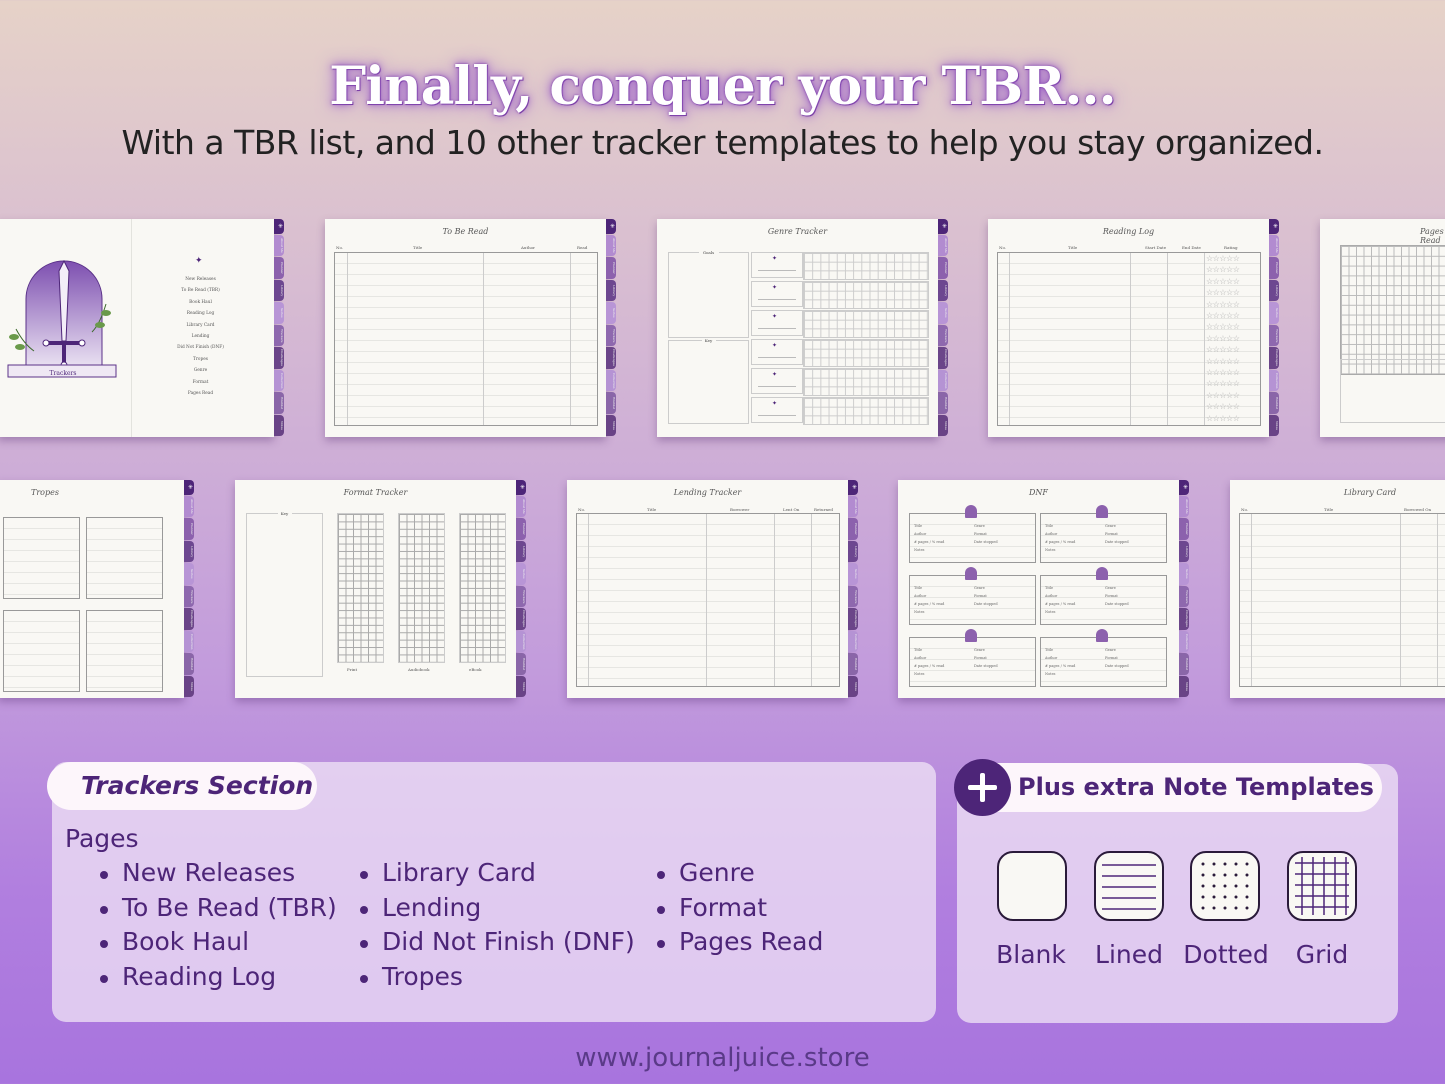 The width and height of the screenshot is (1445, 1084). Describe the element at coordinates (360, 588) in the screenshot. I see `format-grid` at that location.